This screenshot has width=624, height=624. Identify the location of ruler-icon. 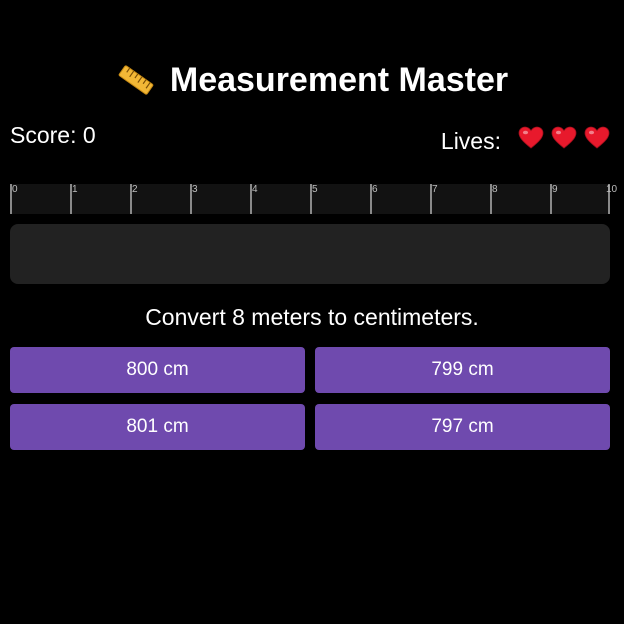
(136, 80).